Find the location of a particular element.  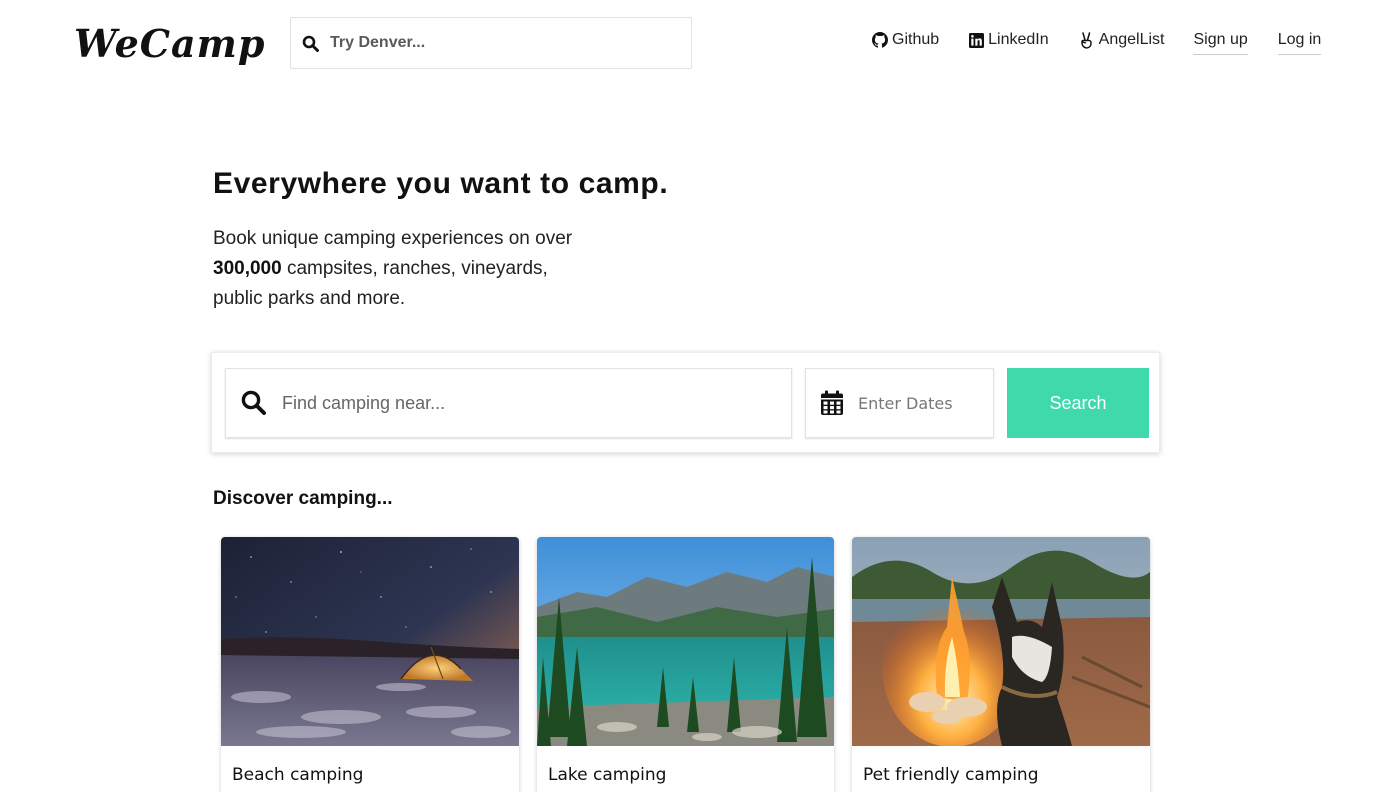

location-search-input is located at coordinates (522, 403).